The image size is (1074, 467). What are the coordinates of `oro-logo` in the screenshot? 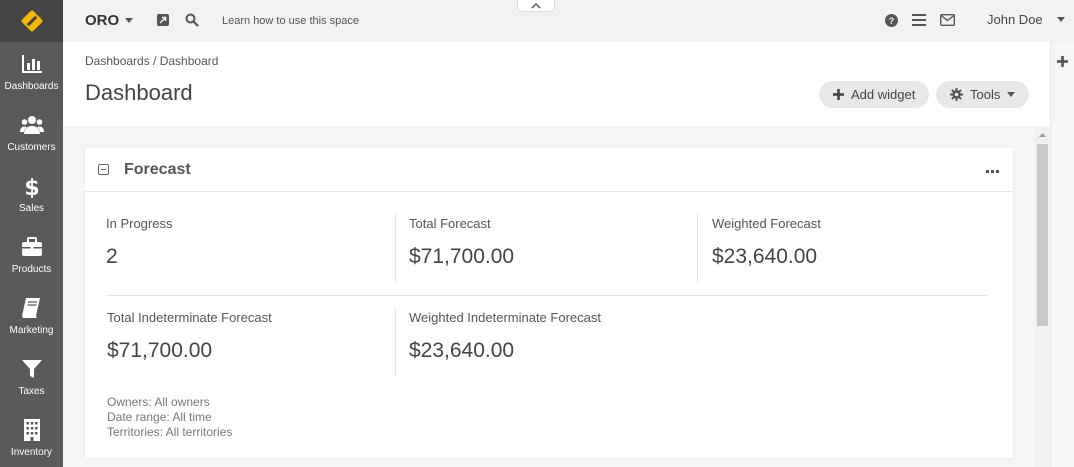 It's located at (31, 21).